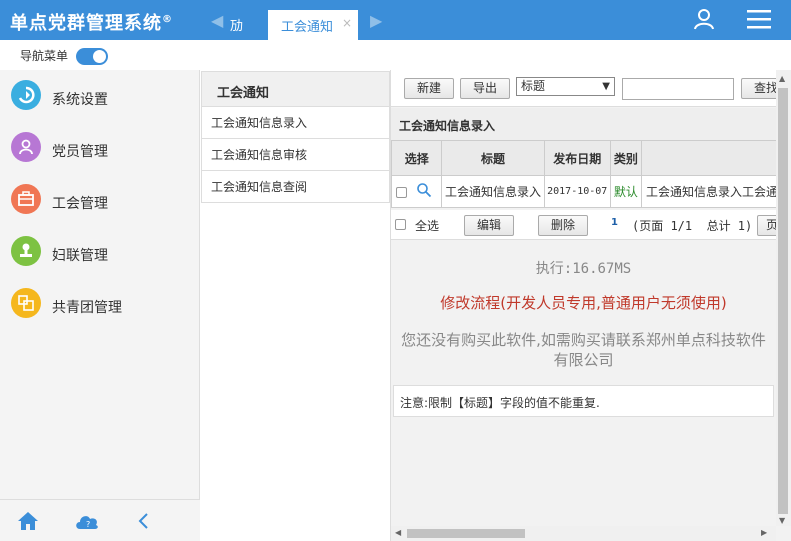 The height and width of the screenshot is (541, 791). What do you see at coordinates (307, 27) in the screenshot?
I see `tab-label: 工会通知` at bounding box center [307, 27].